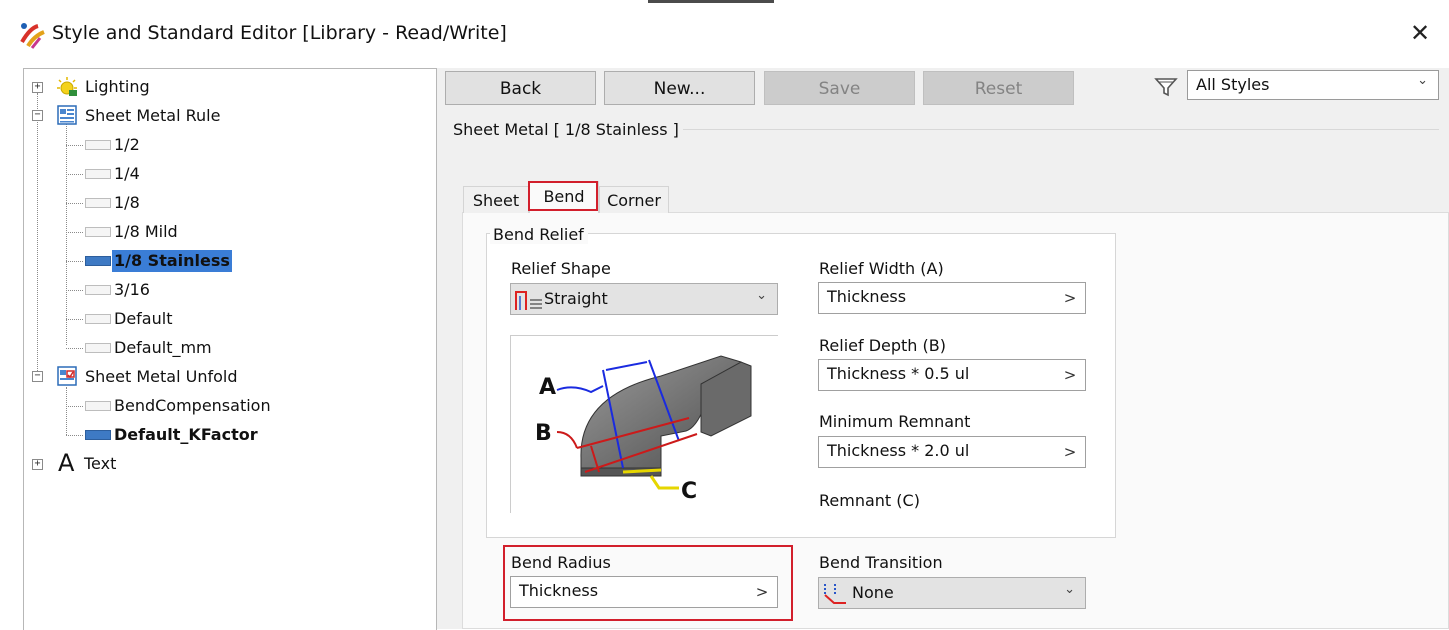 The height and width of the screenshot is (630, 1449). Describe the element at coordinates (1070, 375) in the screenshot. I see `relief-depth-expand-button: >` at that location.